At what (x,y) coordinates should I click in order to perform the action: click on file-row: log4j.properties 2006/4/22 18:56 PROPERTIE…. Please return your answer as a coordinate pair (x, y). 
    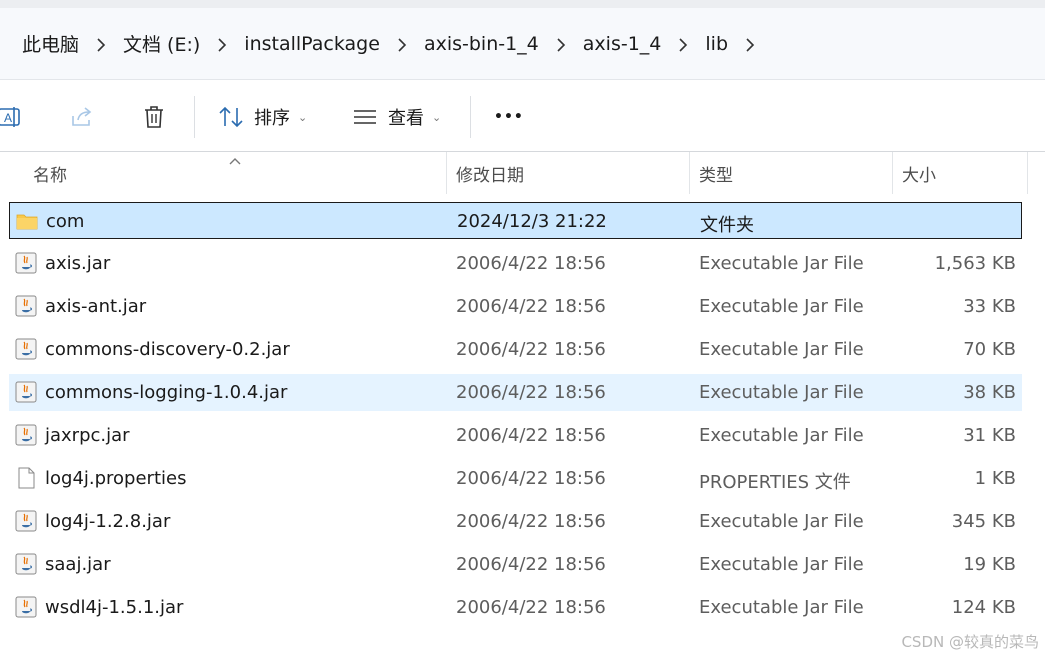
    Looking at the image, I should click on (515, 478).